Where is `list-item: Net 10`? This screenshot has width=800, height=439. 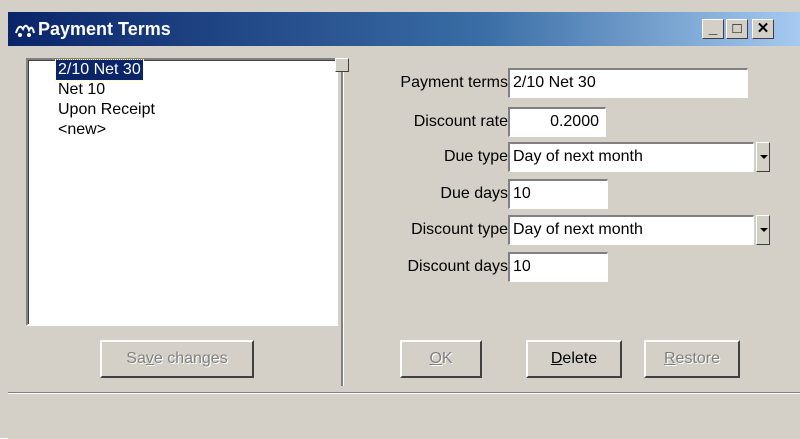 list-item: Net 10 is located at coordinates (81, 90).